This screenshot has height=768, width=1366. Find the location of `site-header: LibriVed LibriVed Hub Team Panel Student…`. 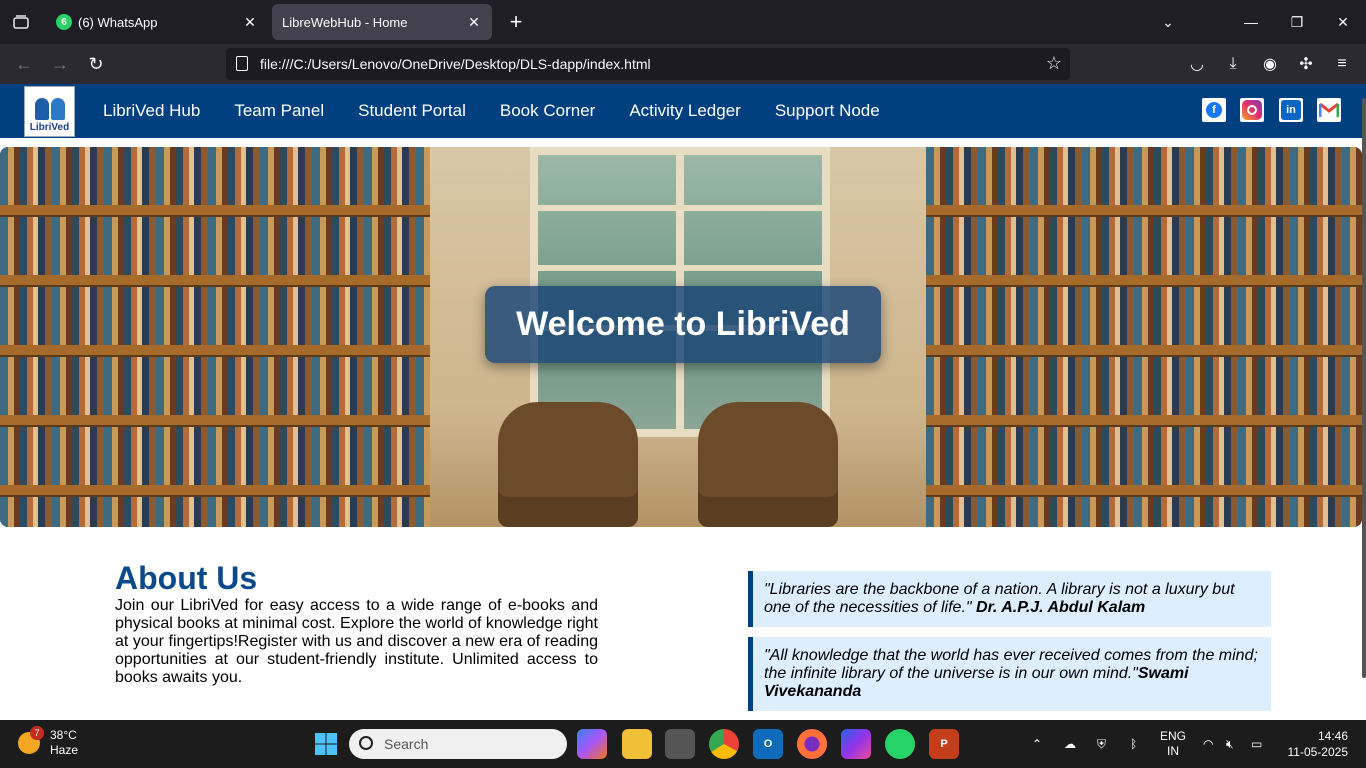

site-header: LibriVed LibriVed Hub Team Panel Student… is located at coordinates (683, 111).